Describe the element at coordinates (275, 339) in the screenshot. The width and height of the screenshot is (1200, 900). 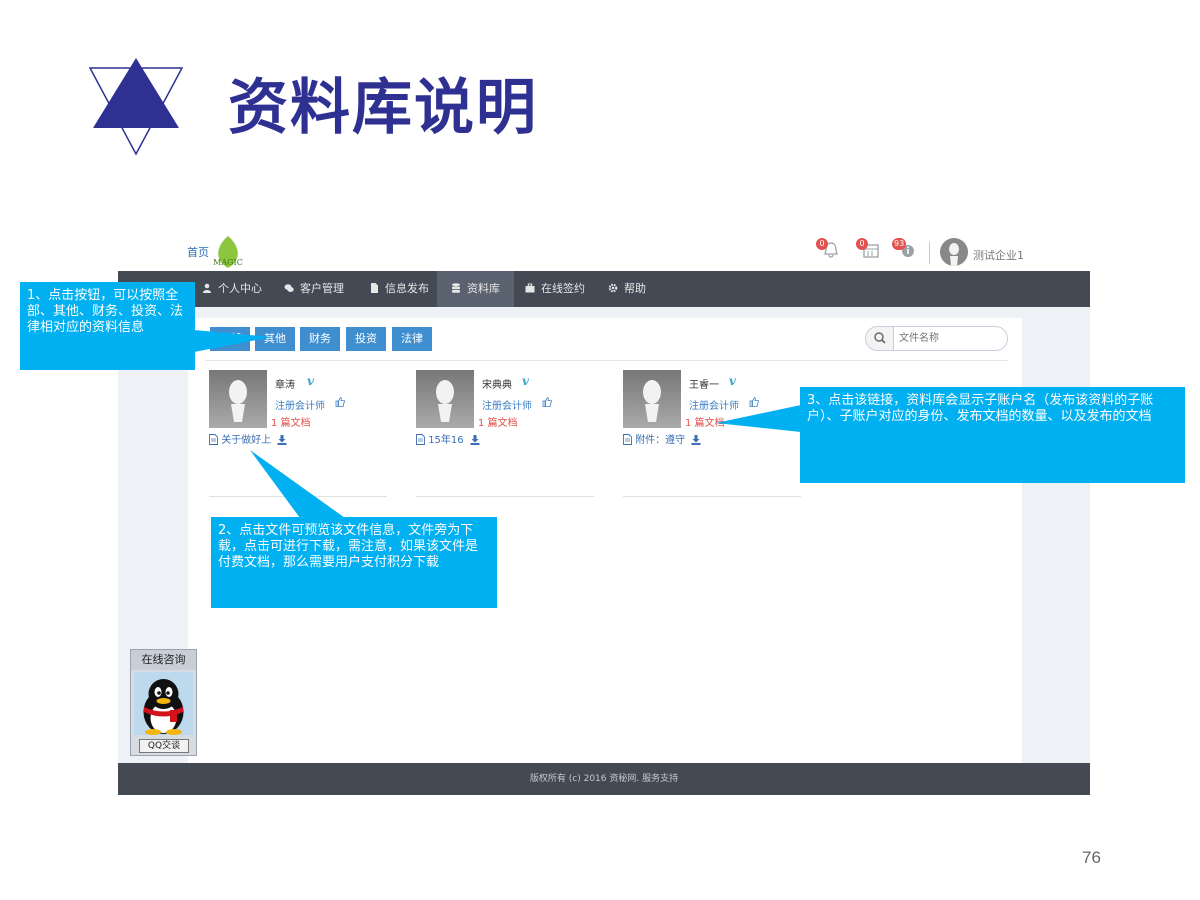
I see `filter-button-other: 其他` at that location.